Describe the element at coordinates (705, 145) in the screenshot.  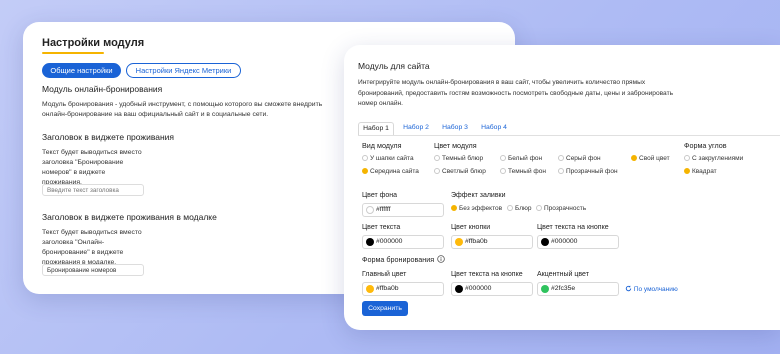
I see `corner-shape-label: Форма углов` at that location.